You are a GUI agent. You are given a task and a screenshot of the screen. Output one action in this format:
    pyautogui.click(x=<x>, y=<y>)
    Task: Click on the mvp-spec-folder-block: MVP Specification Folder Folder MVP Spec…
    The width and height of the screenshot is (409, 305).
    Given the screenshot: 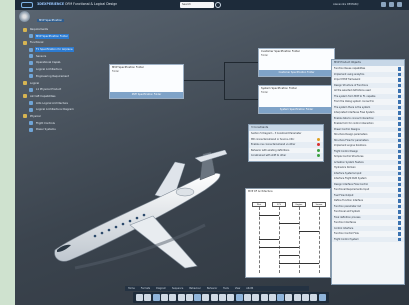 What is the action you would take?
    pyautogui.click(x=146, y=81)
    